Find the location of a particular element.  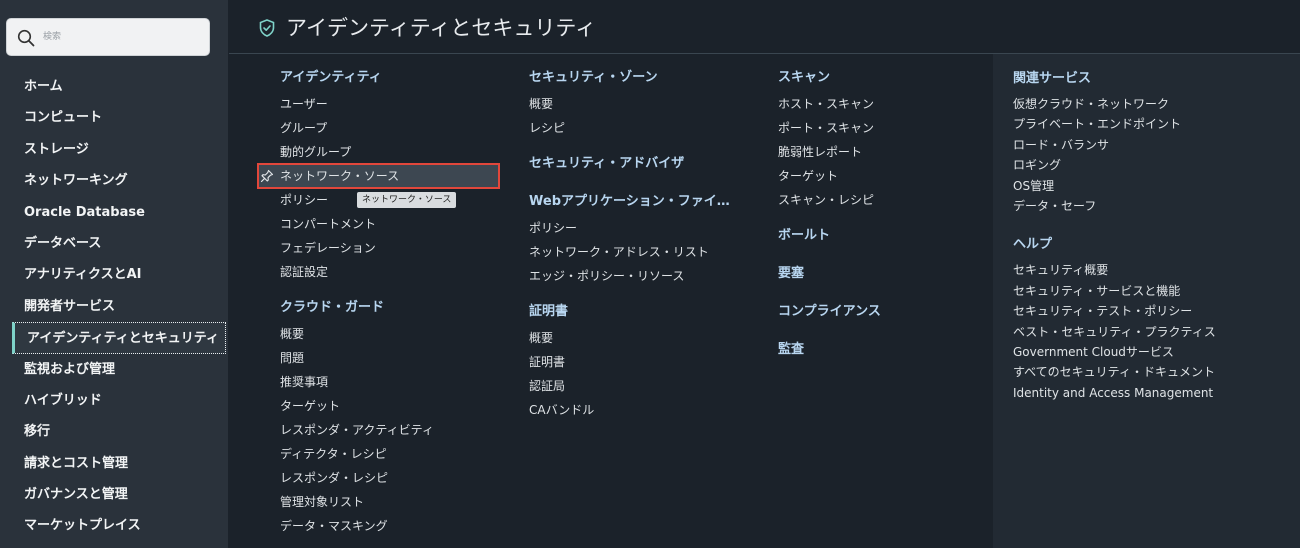

link-iam: Identity and Access Management is located at coordinates (1156, 393).